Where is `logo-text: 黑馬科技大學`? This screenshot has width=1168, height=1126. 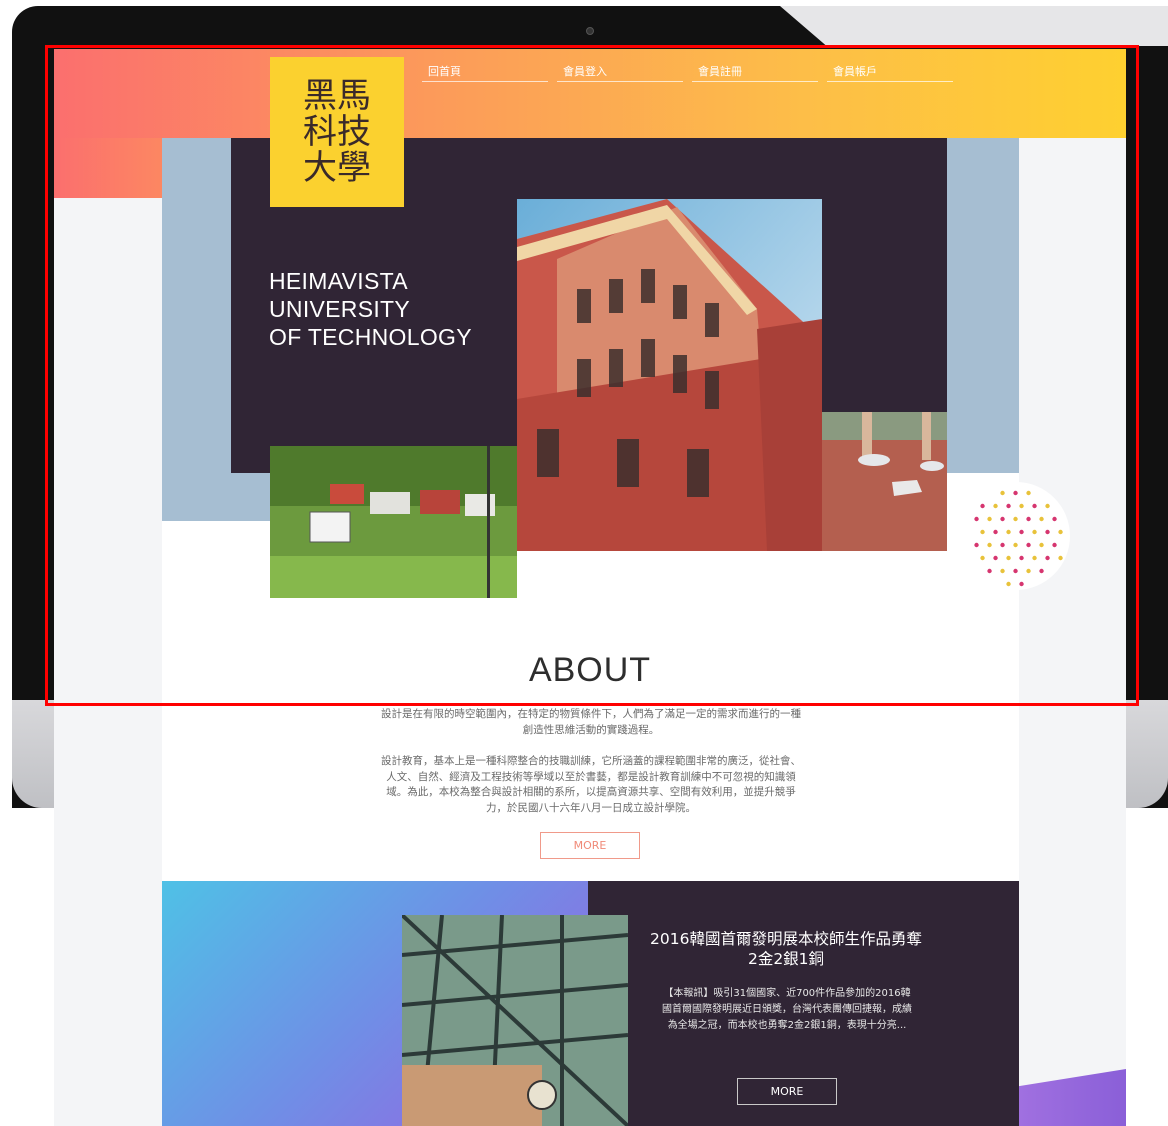 logo-text: 黑馬科技大學 is located at coordinates (337, 132).